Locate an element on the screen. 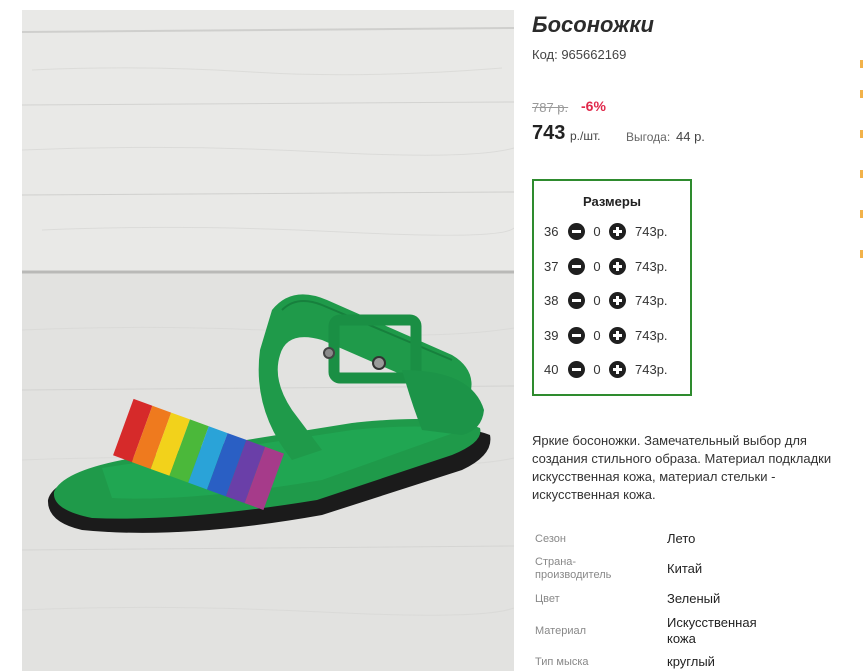  size-row: 37 0 743р. is located at coordinates (606, 266).